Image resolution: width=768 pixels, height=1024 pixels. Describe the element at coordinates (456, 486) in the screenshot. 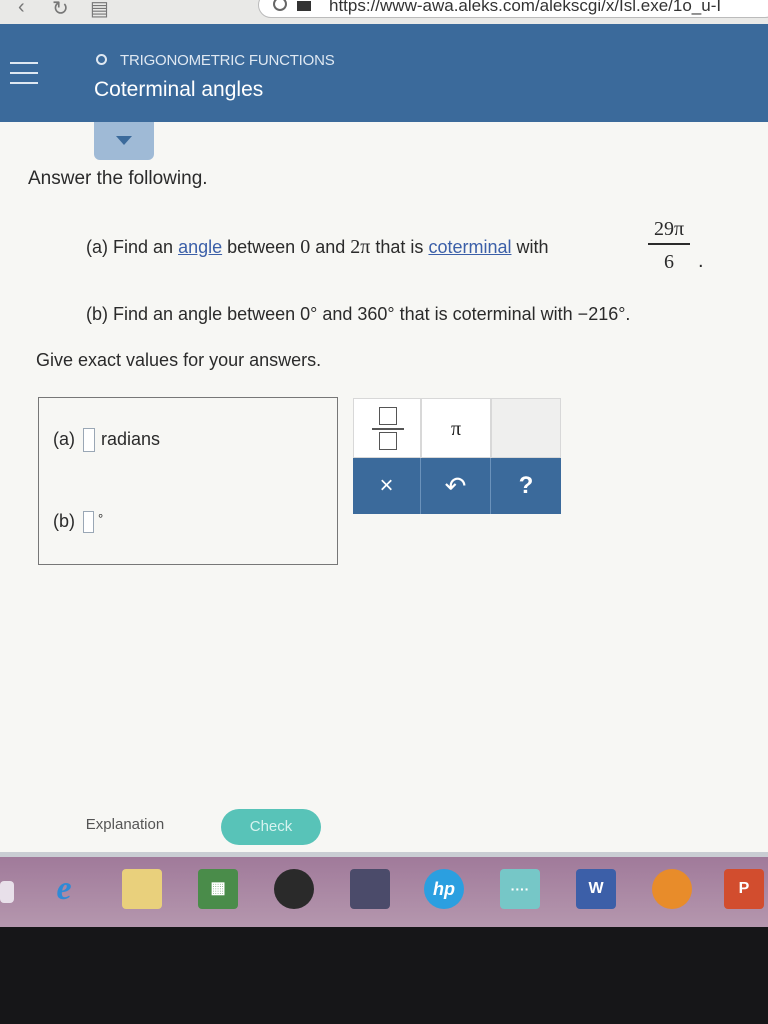

I see `undo-button: ↶` at that location.